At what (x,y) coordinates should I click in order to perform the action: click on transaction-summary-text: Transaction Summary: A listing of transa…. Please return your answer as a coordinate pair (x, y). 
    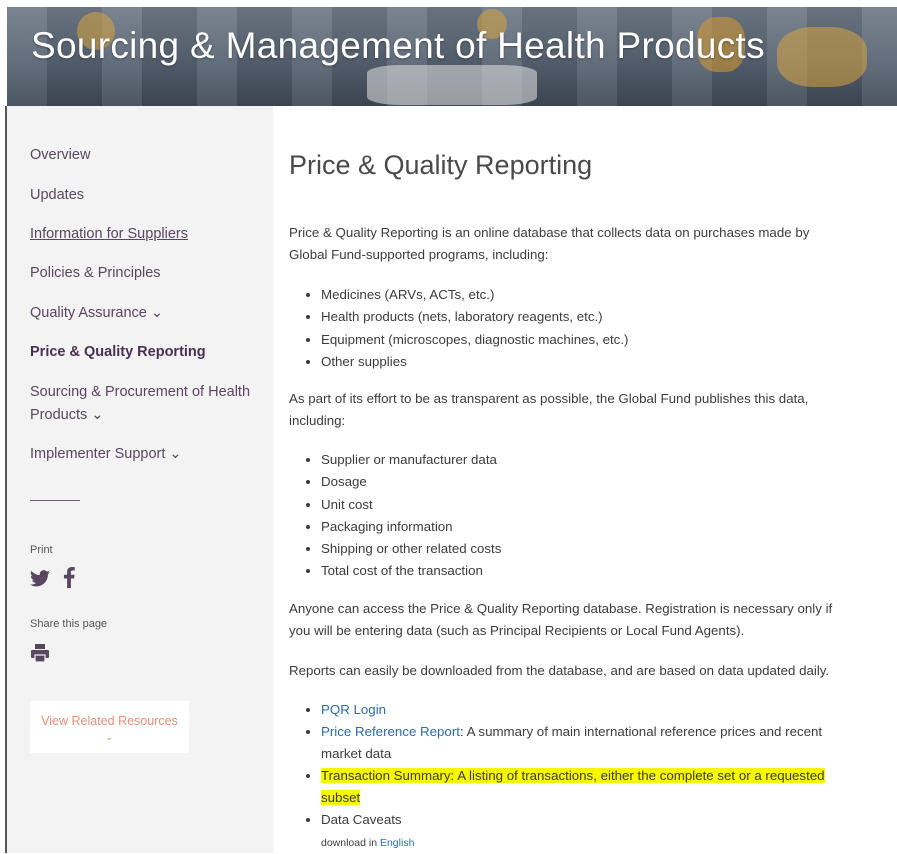
    Looking at the image, I should click on (573, 786).